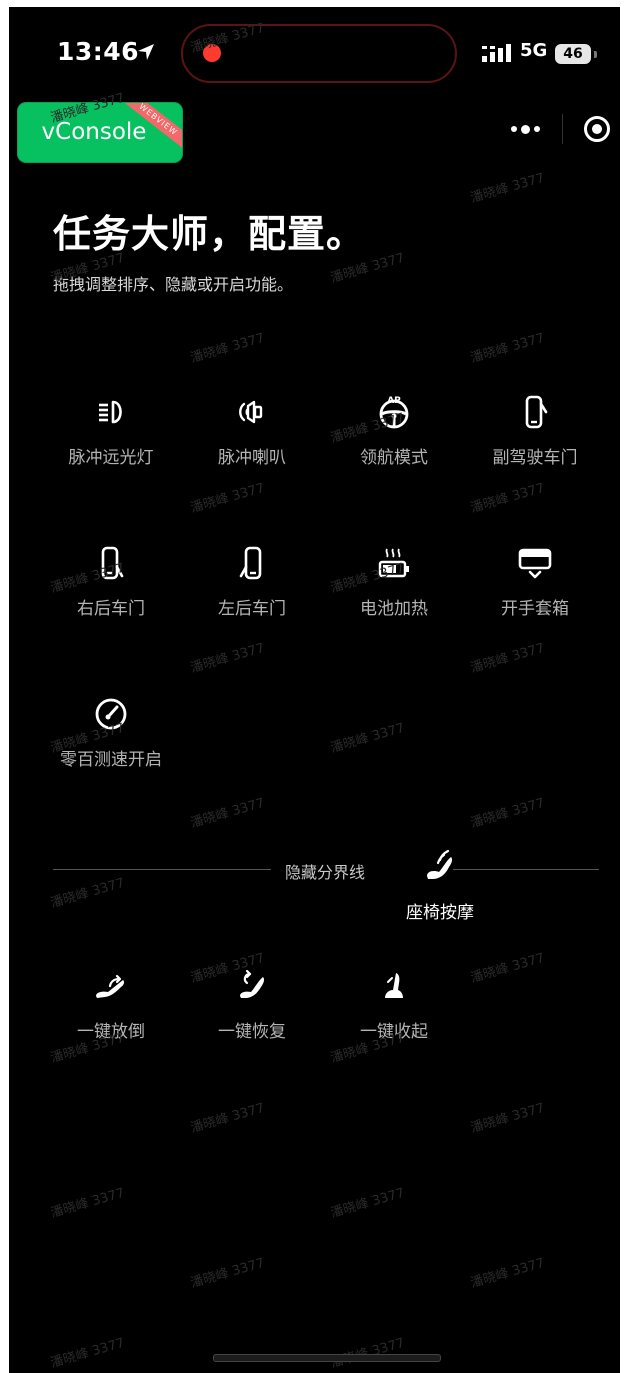  I want to click on svg-text: AP, so click(394, 401).